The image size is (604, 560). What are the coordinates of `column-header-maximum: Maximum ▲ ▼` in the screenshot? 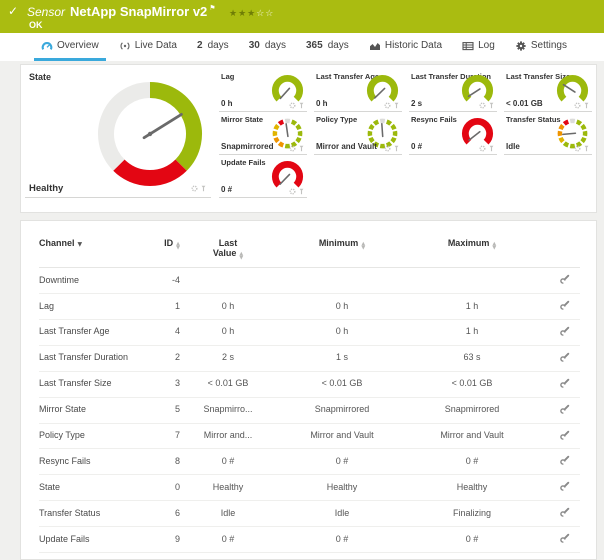 It's located at (472, 250).